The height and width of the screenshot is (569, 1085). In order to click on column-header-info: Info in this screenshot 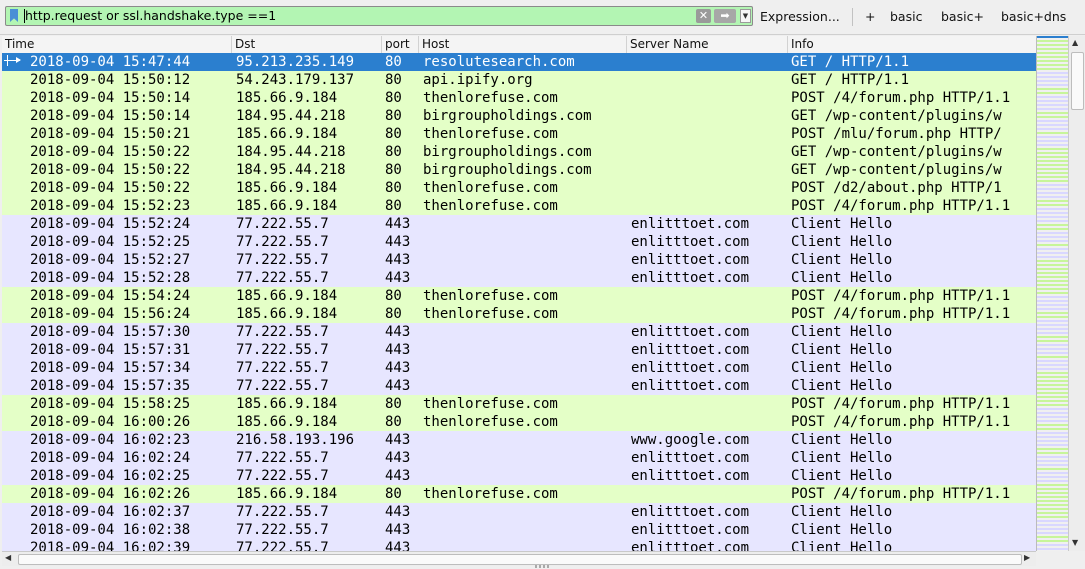, I will do `click(912, 44)`.